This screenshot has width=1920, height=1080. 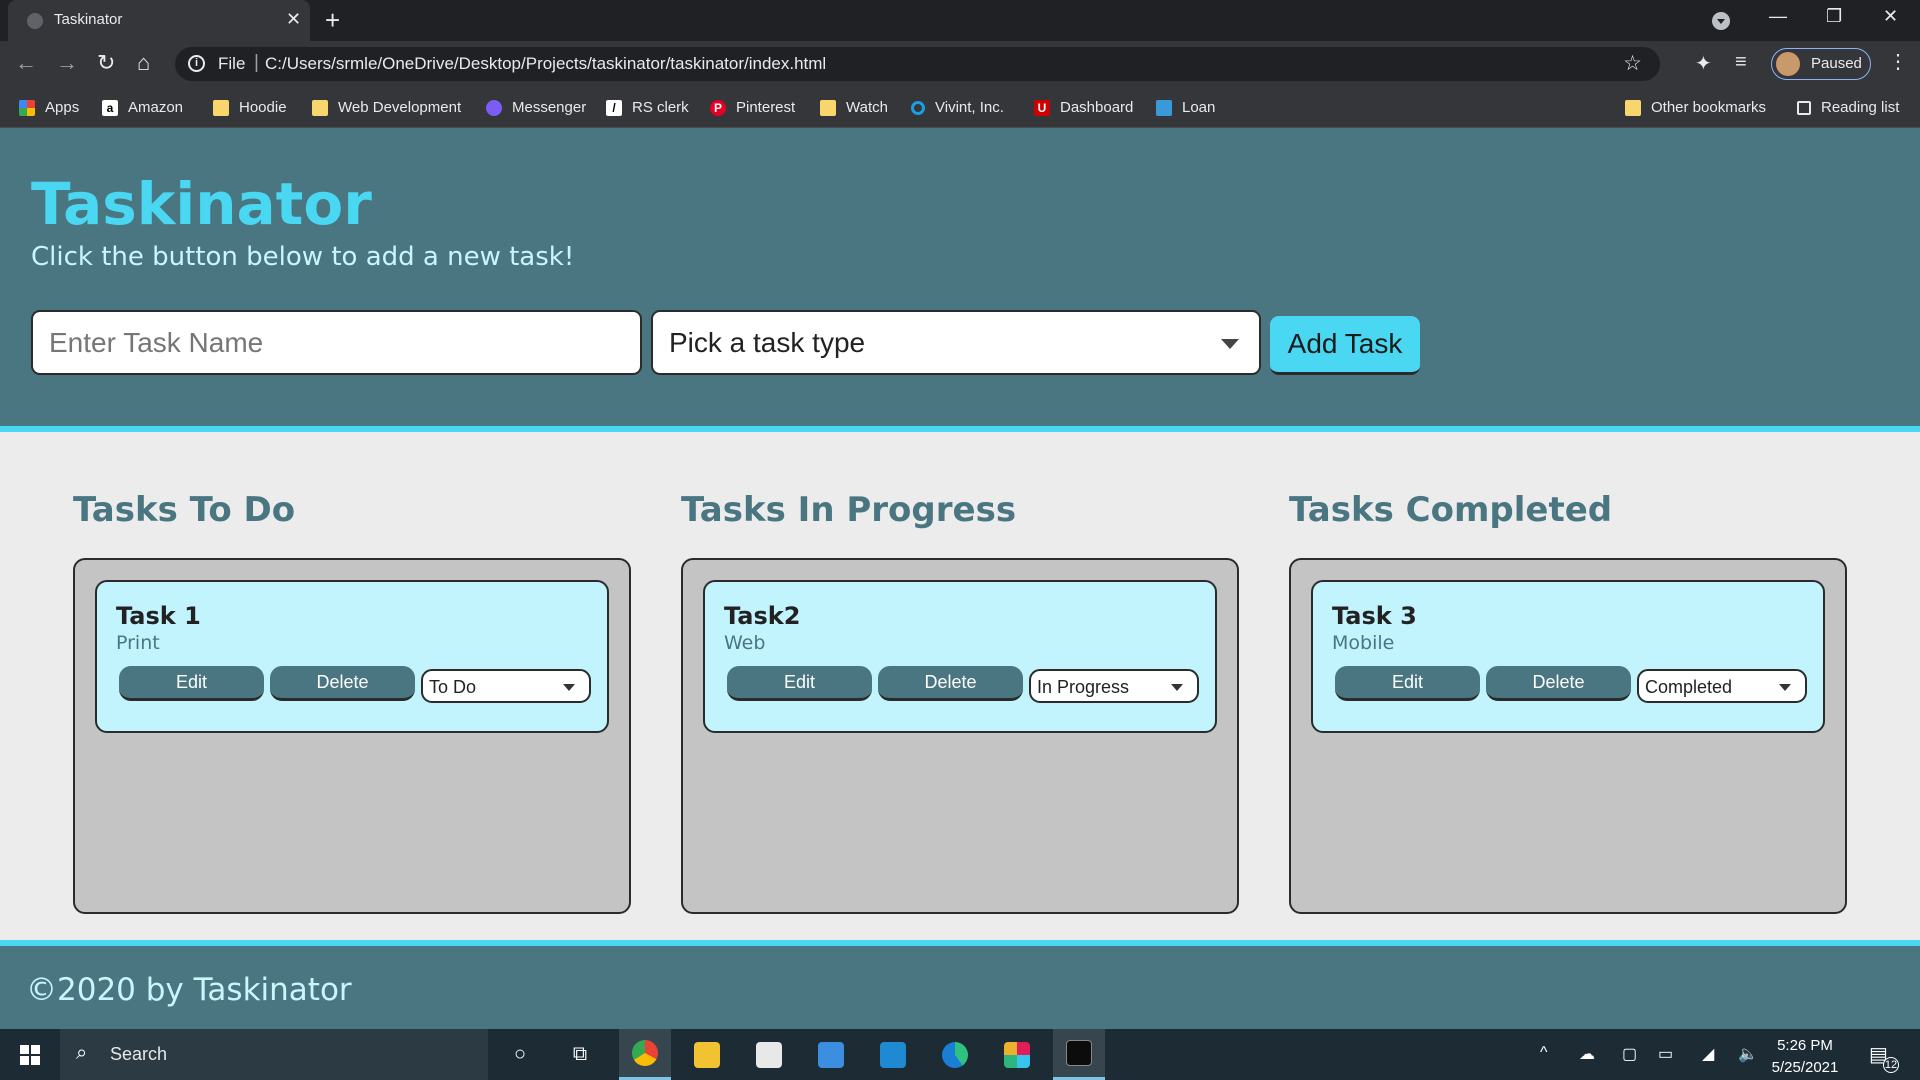 I want to click on store-icon, so click(x=769, y=1054).